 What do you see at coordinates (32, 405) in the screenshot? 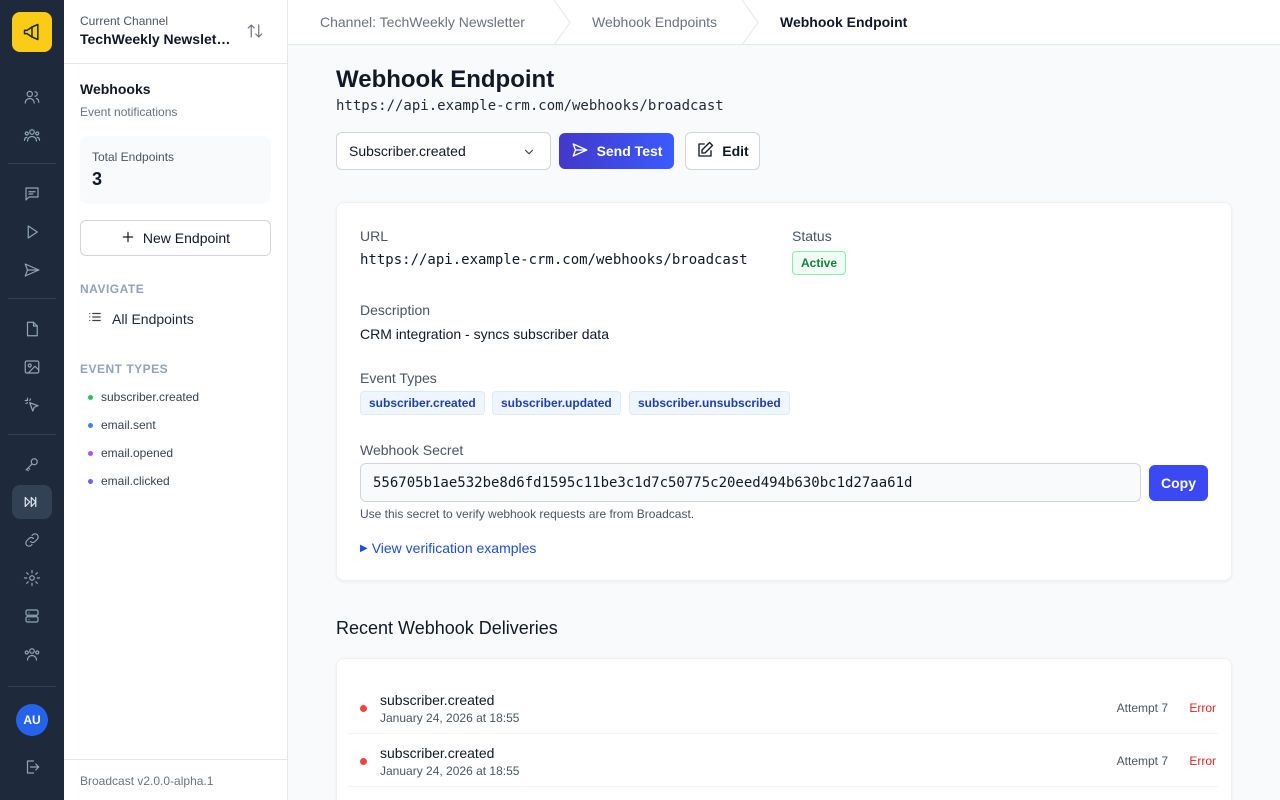
I see `cursor-click-icon` at bounding box center [32, 405].